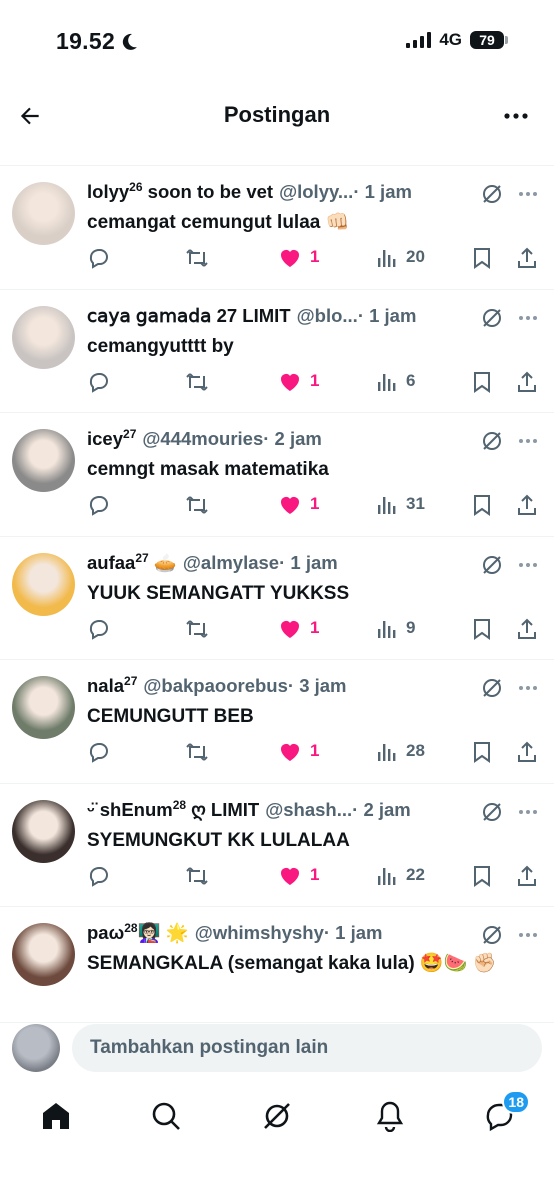 The height and width of the screenshot is (1200, 554). Describe the element at coordinates (138, 932) in the screenshot. I see `display-name: paω28👩🏻‍🏫 🌟` at that location.